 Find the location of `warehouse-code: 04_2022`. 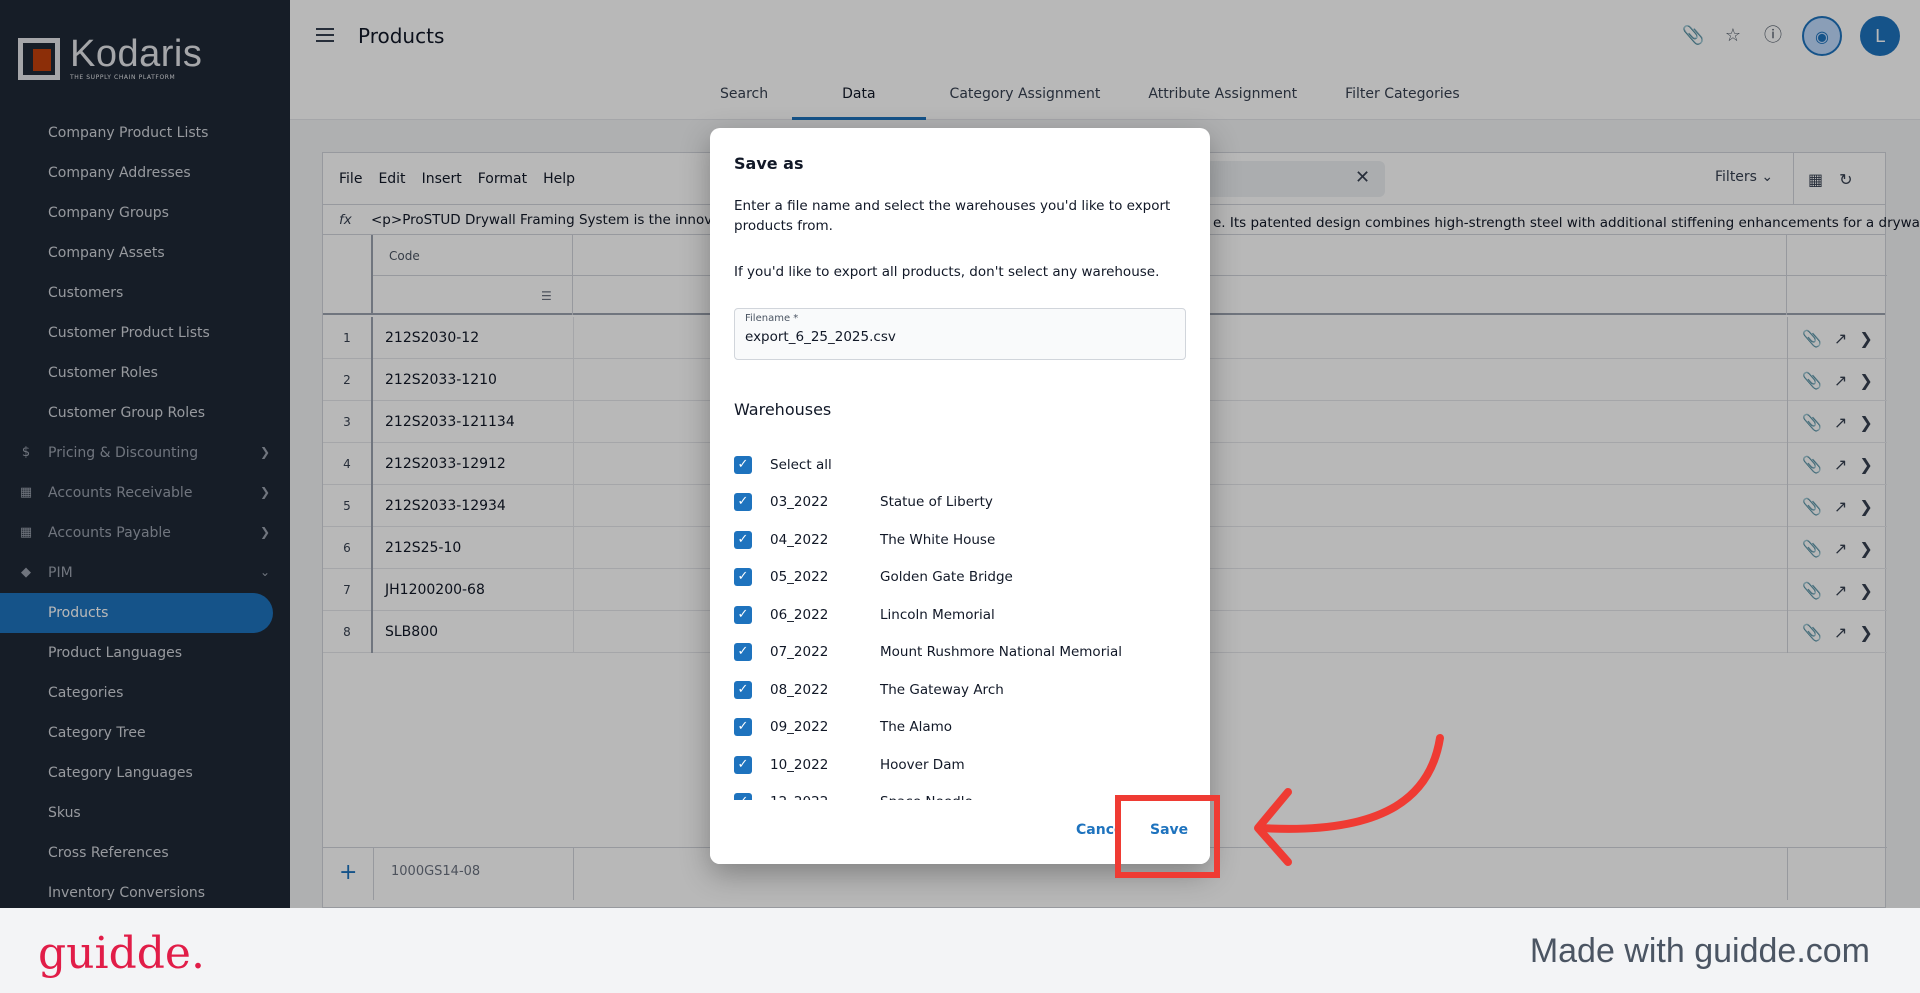

warehouse-code: 04_2022 is located at coordinates (799, 539).